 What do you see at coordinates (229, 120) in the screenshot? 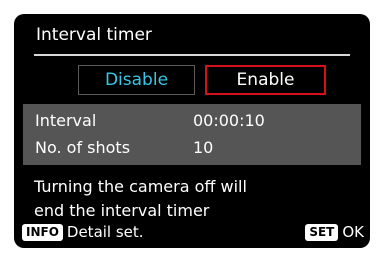
I see `interval-value: 00:00:10` at bounding box center [229, 120].